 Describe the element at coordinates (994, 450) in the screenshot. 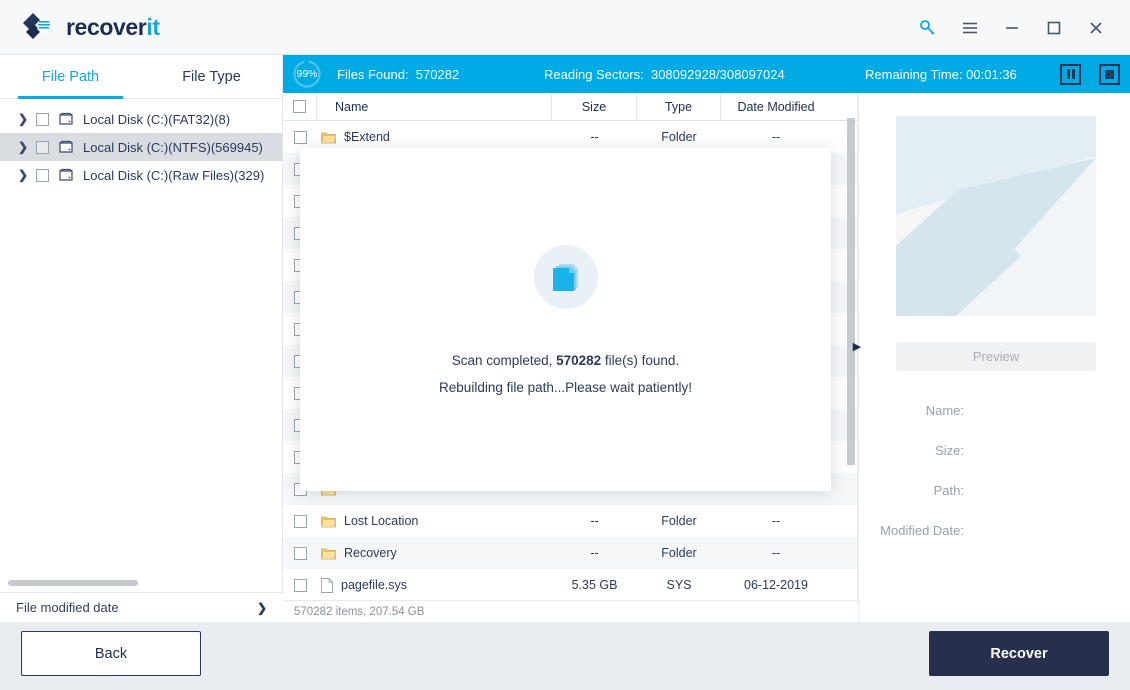

I see `preview-field: Size:` at that location.